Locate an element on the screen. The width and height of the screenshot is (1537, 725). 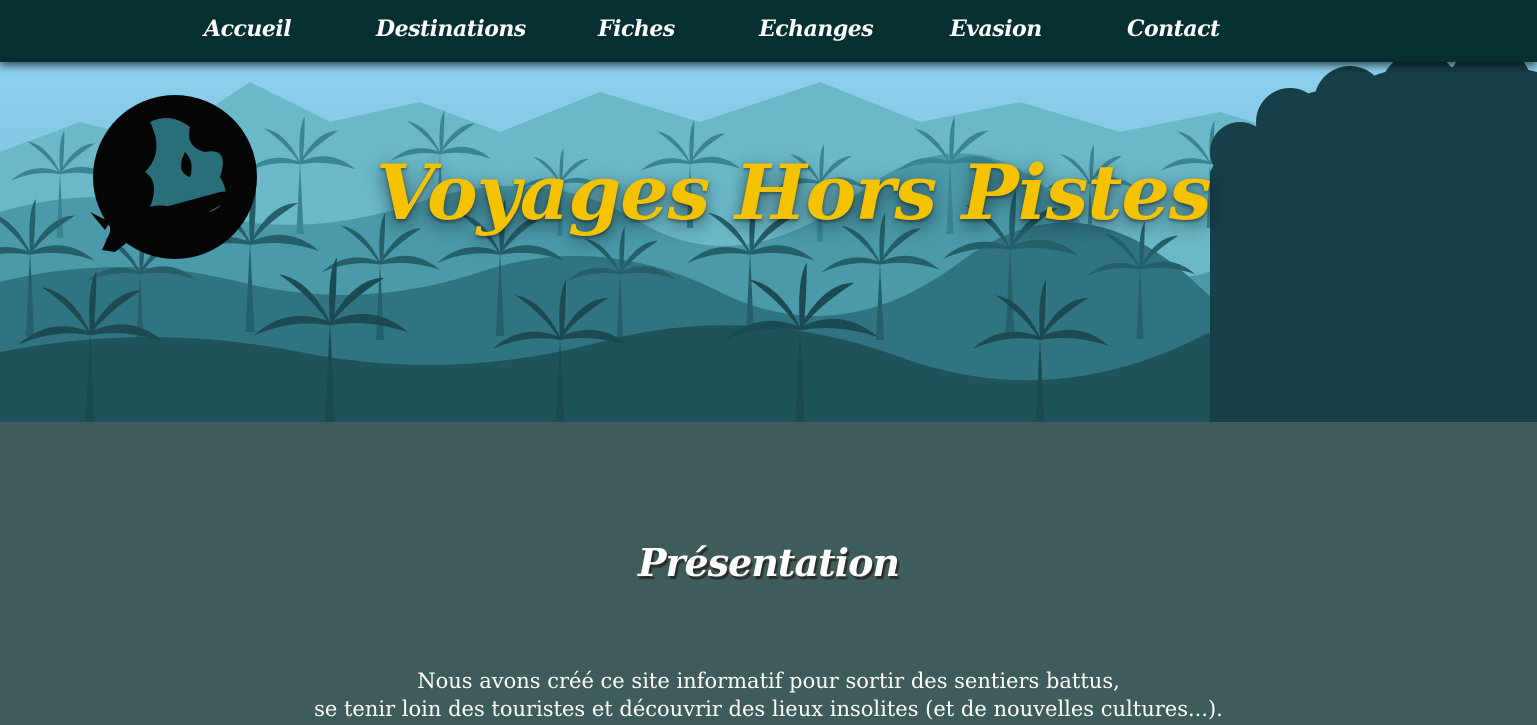
nav-link-contact: Contact is located at coordinates (1173, 29).